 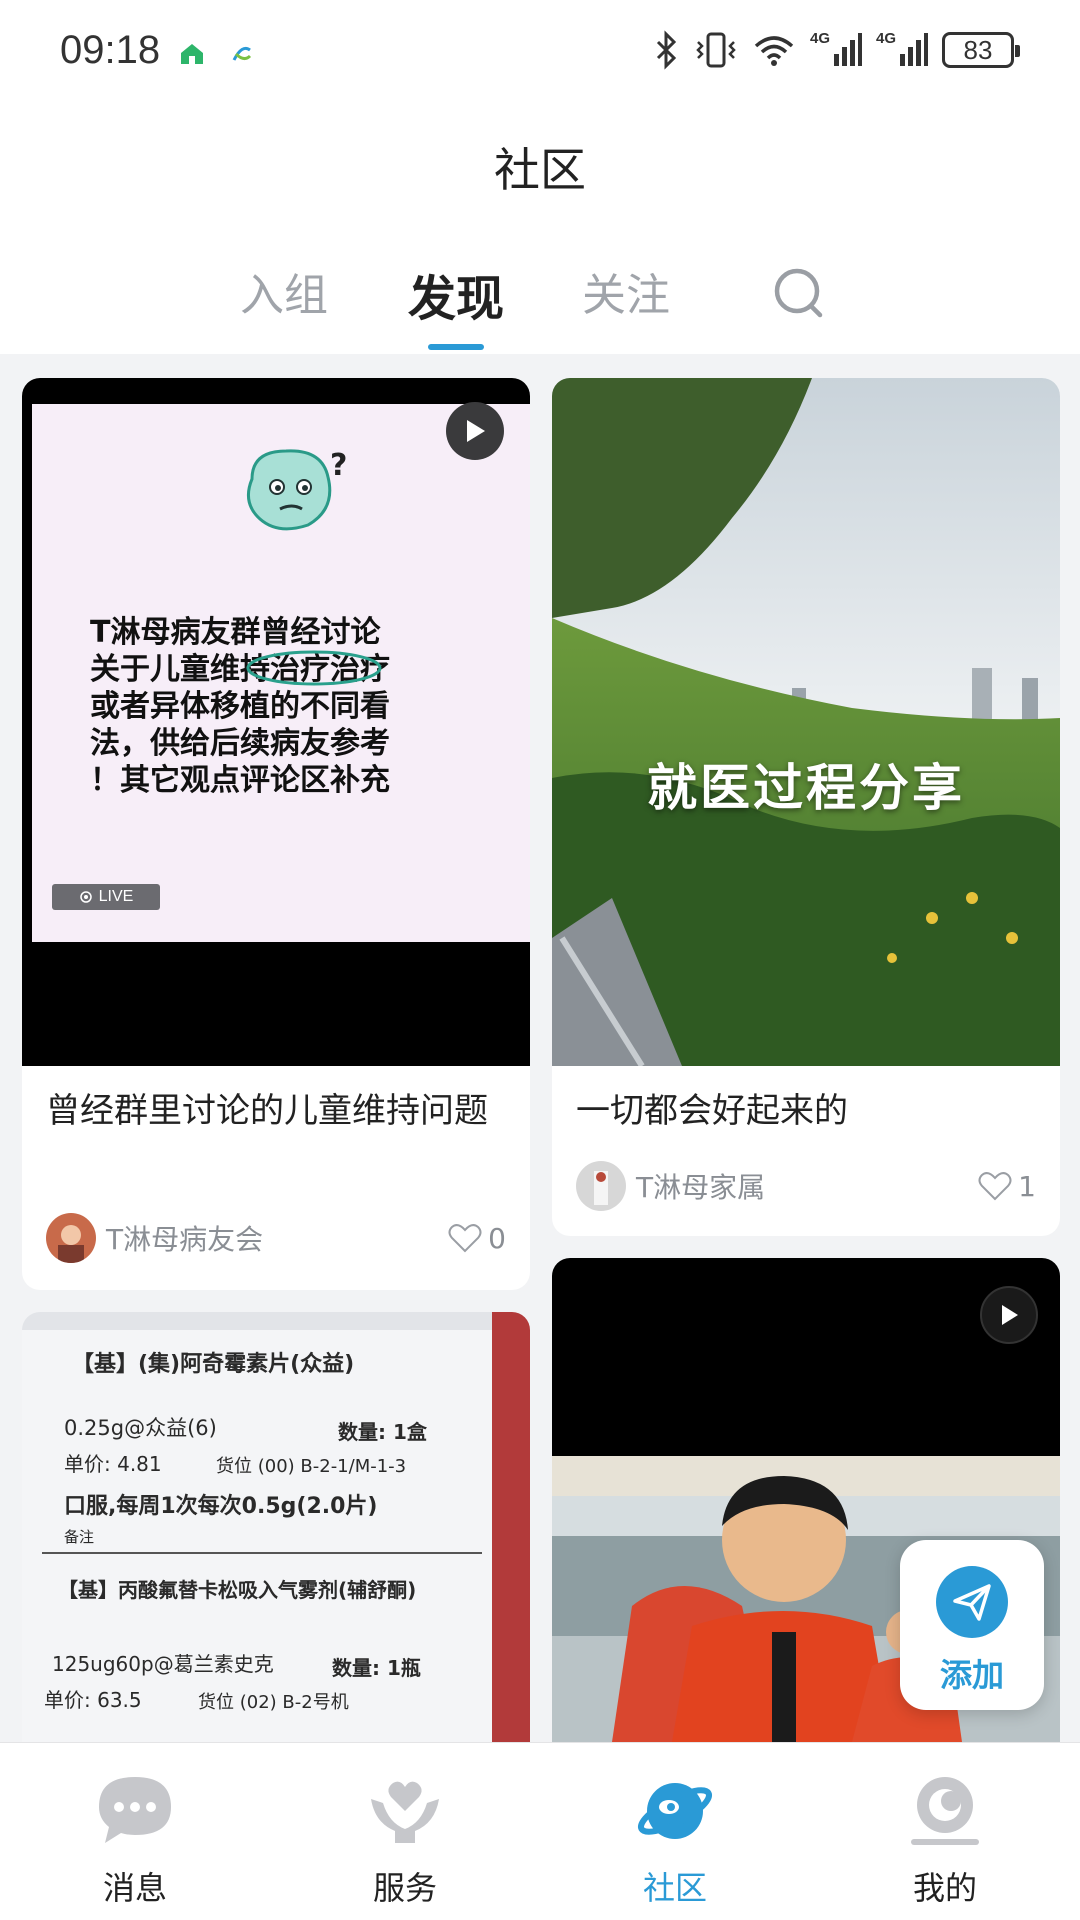 What do you see at coordinates (79, 1537) in the screenshot?
I see `receipt-line: 备注` at bounding box center [79, 1537].